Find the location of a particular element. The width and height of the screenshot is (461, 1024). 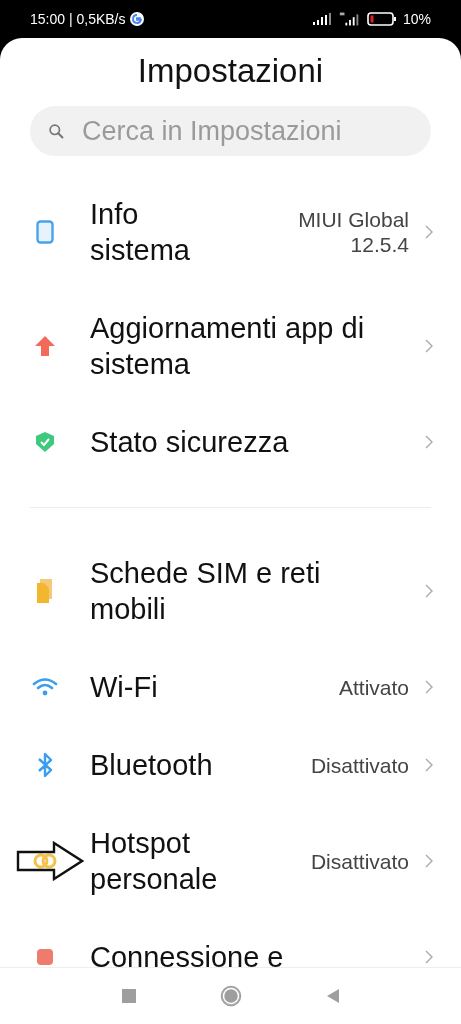

battery-icon is located at coordinates (381, 19).